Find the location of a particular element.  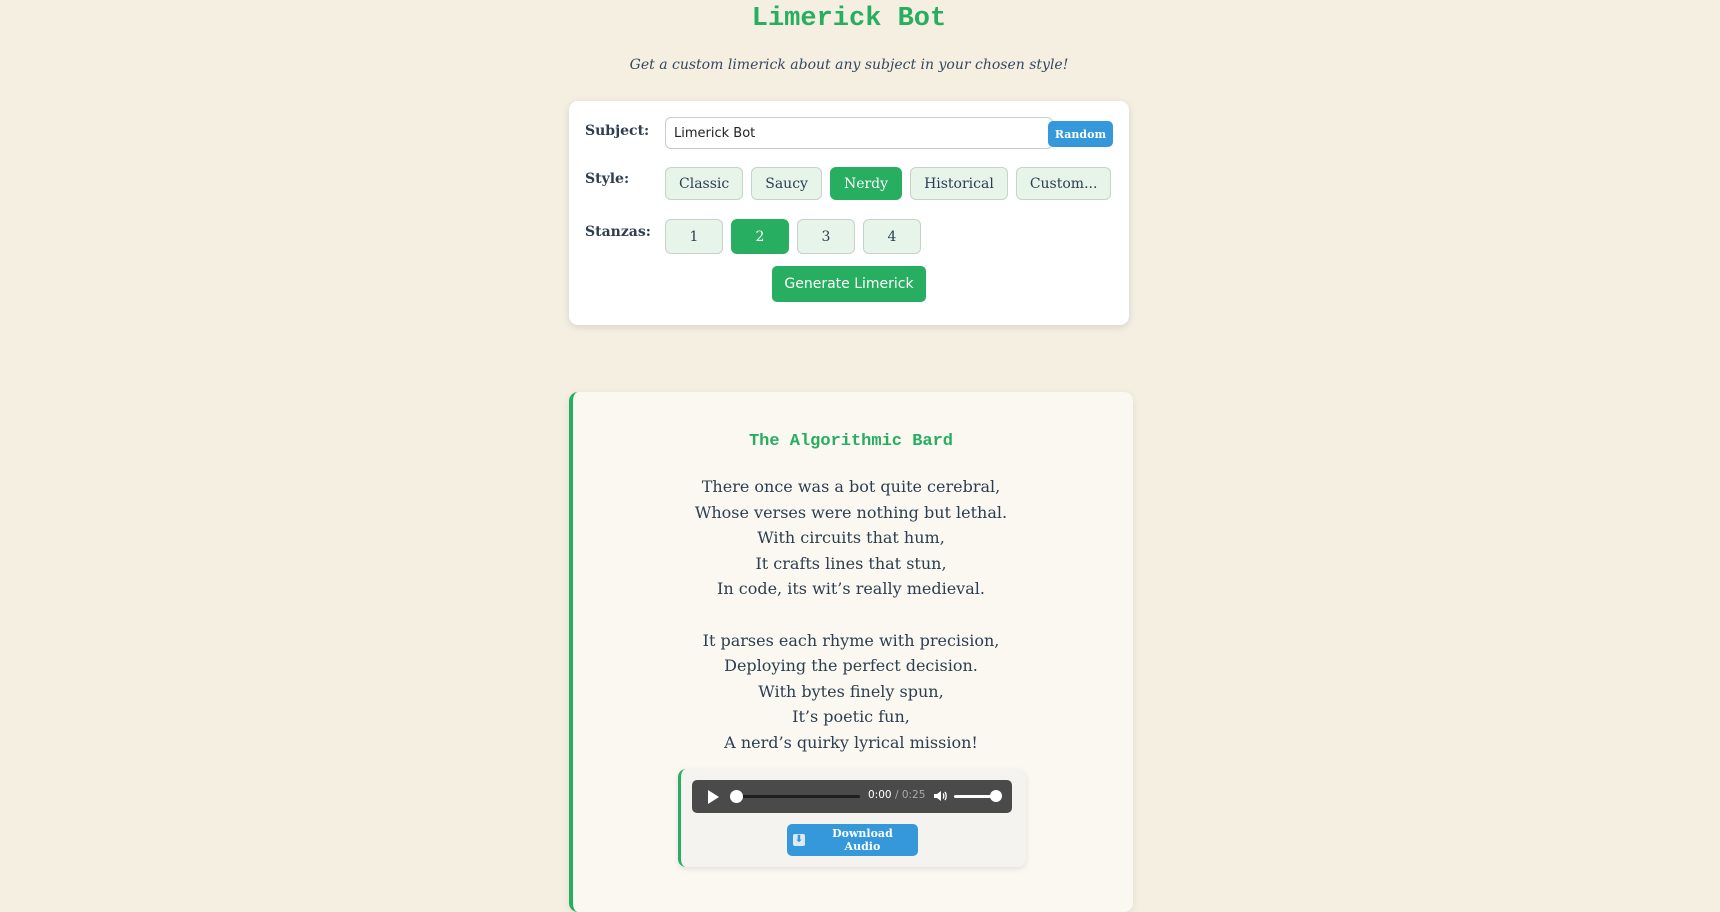

page-title: Limerick Bot is located at coordinates (849, 19).